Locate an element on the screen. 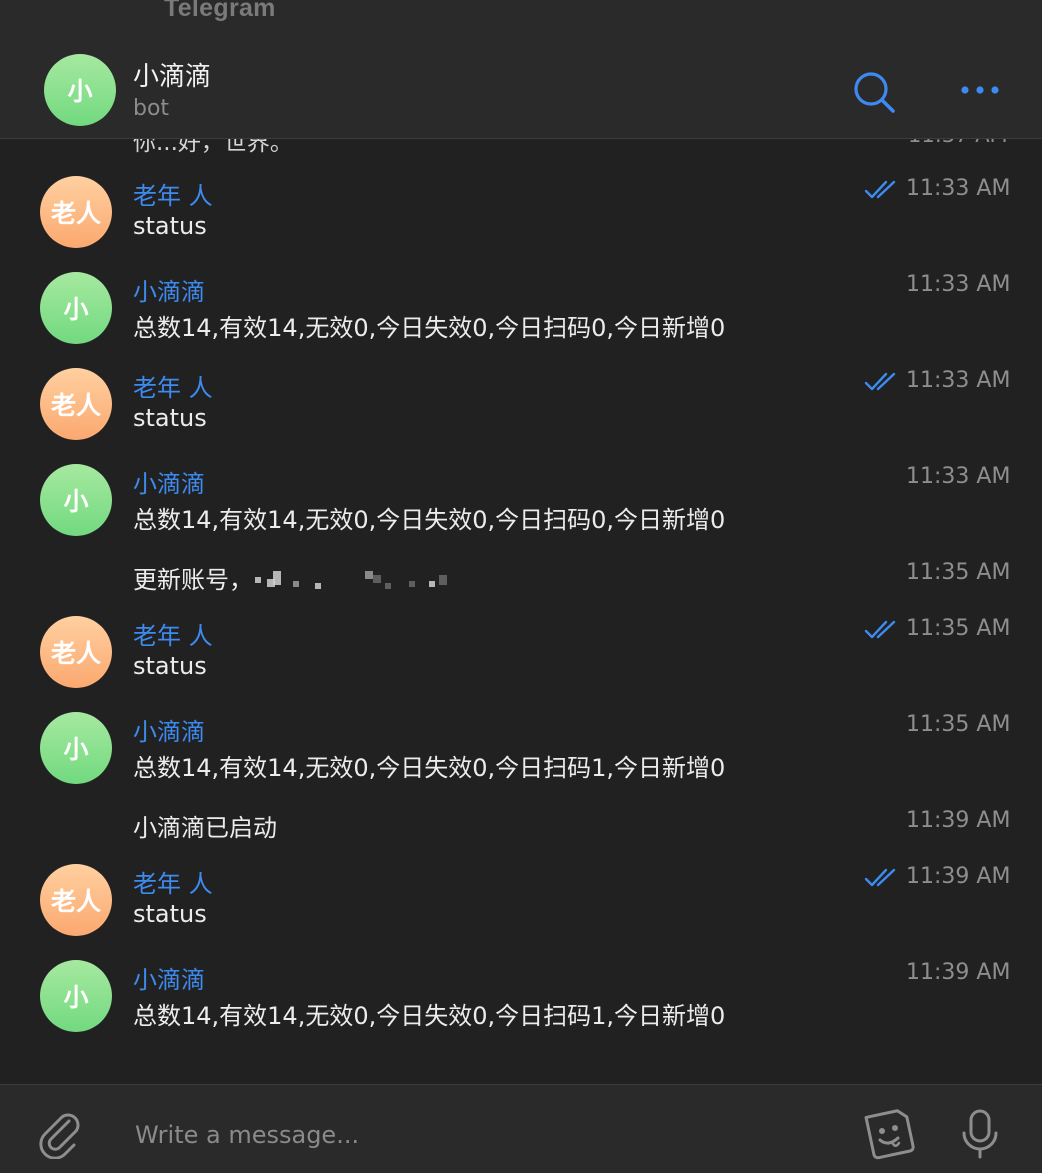  sticker-icon is located at coordinates (889, 1134).